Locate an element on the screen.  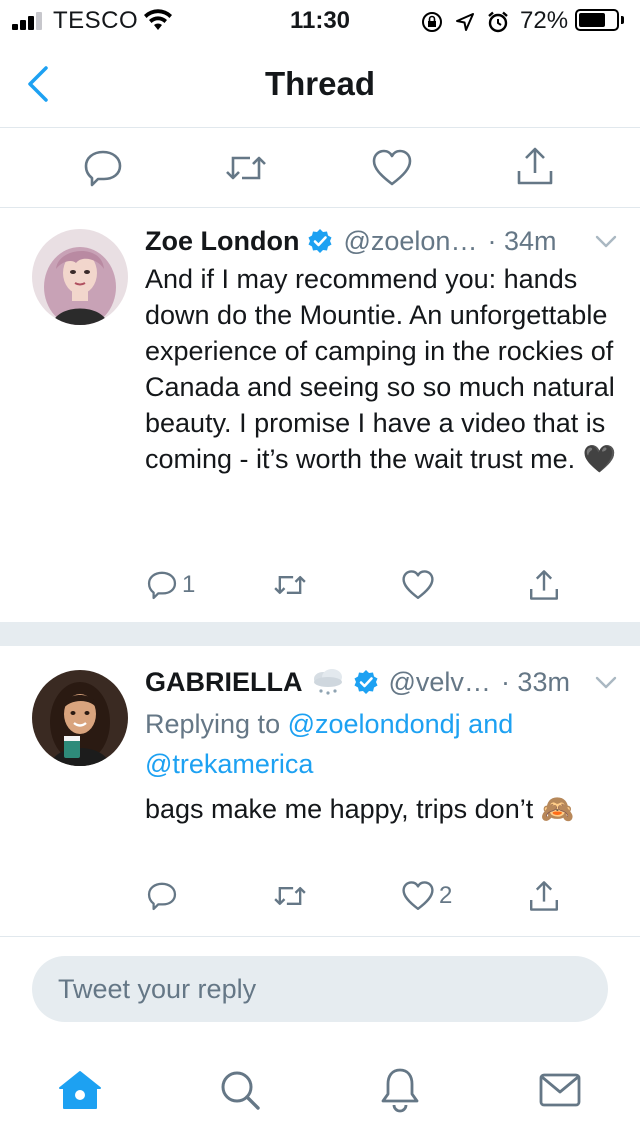
timestamp: · 34m is located at coordinates (522, 240).